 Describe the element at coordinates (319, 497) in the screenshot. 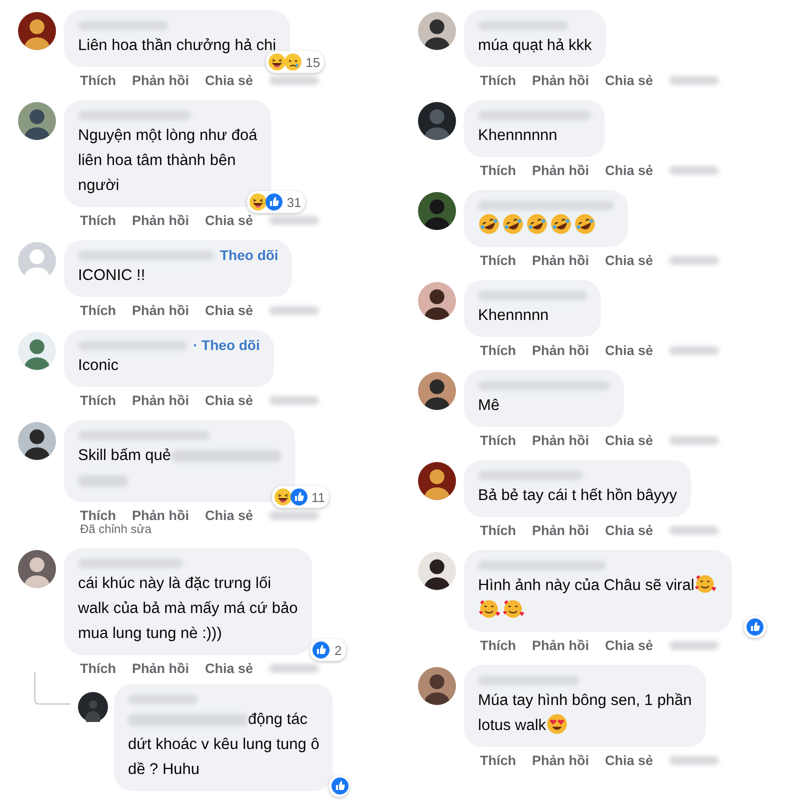

I see `reaction-count: 11` at that location.